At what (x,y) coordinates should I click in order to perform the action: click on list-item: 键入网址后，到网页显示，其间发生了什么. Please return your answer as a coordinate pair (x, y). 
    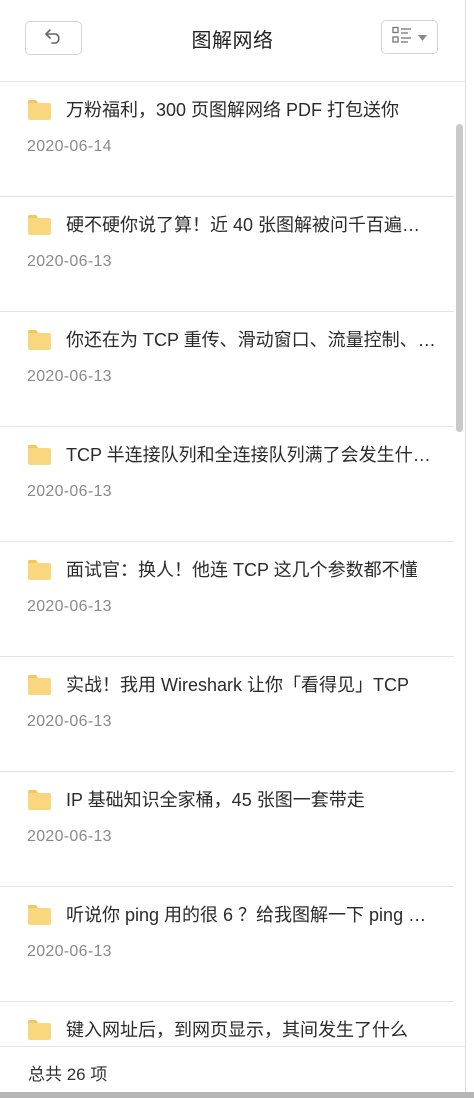
    Looking at the image, I should click on (227, 1024).